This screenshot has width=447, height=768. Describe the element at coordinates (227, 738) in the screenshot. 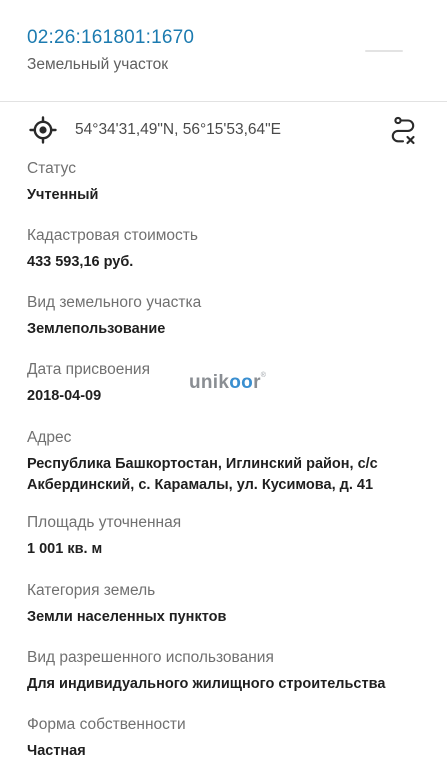

I see `field-ownership-form: Форма собственности Частная` at that location.